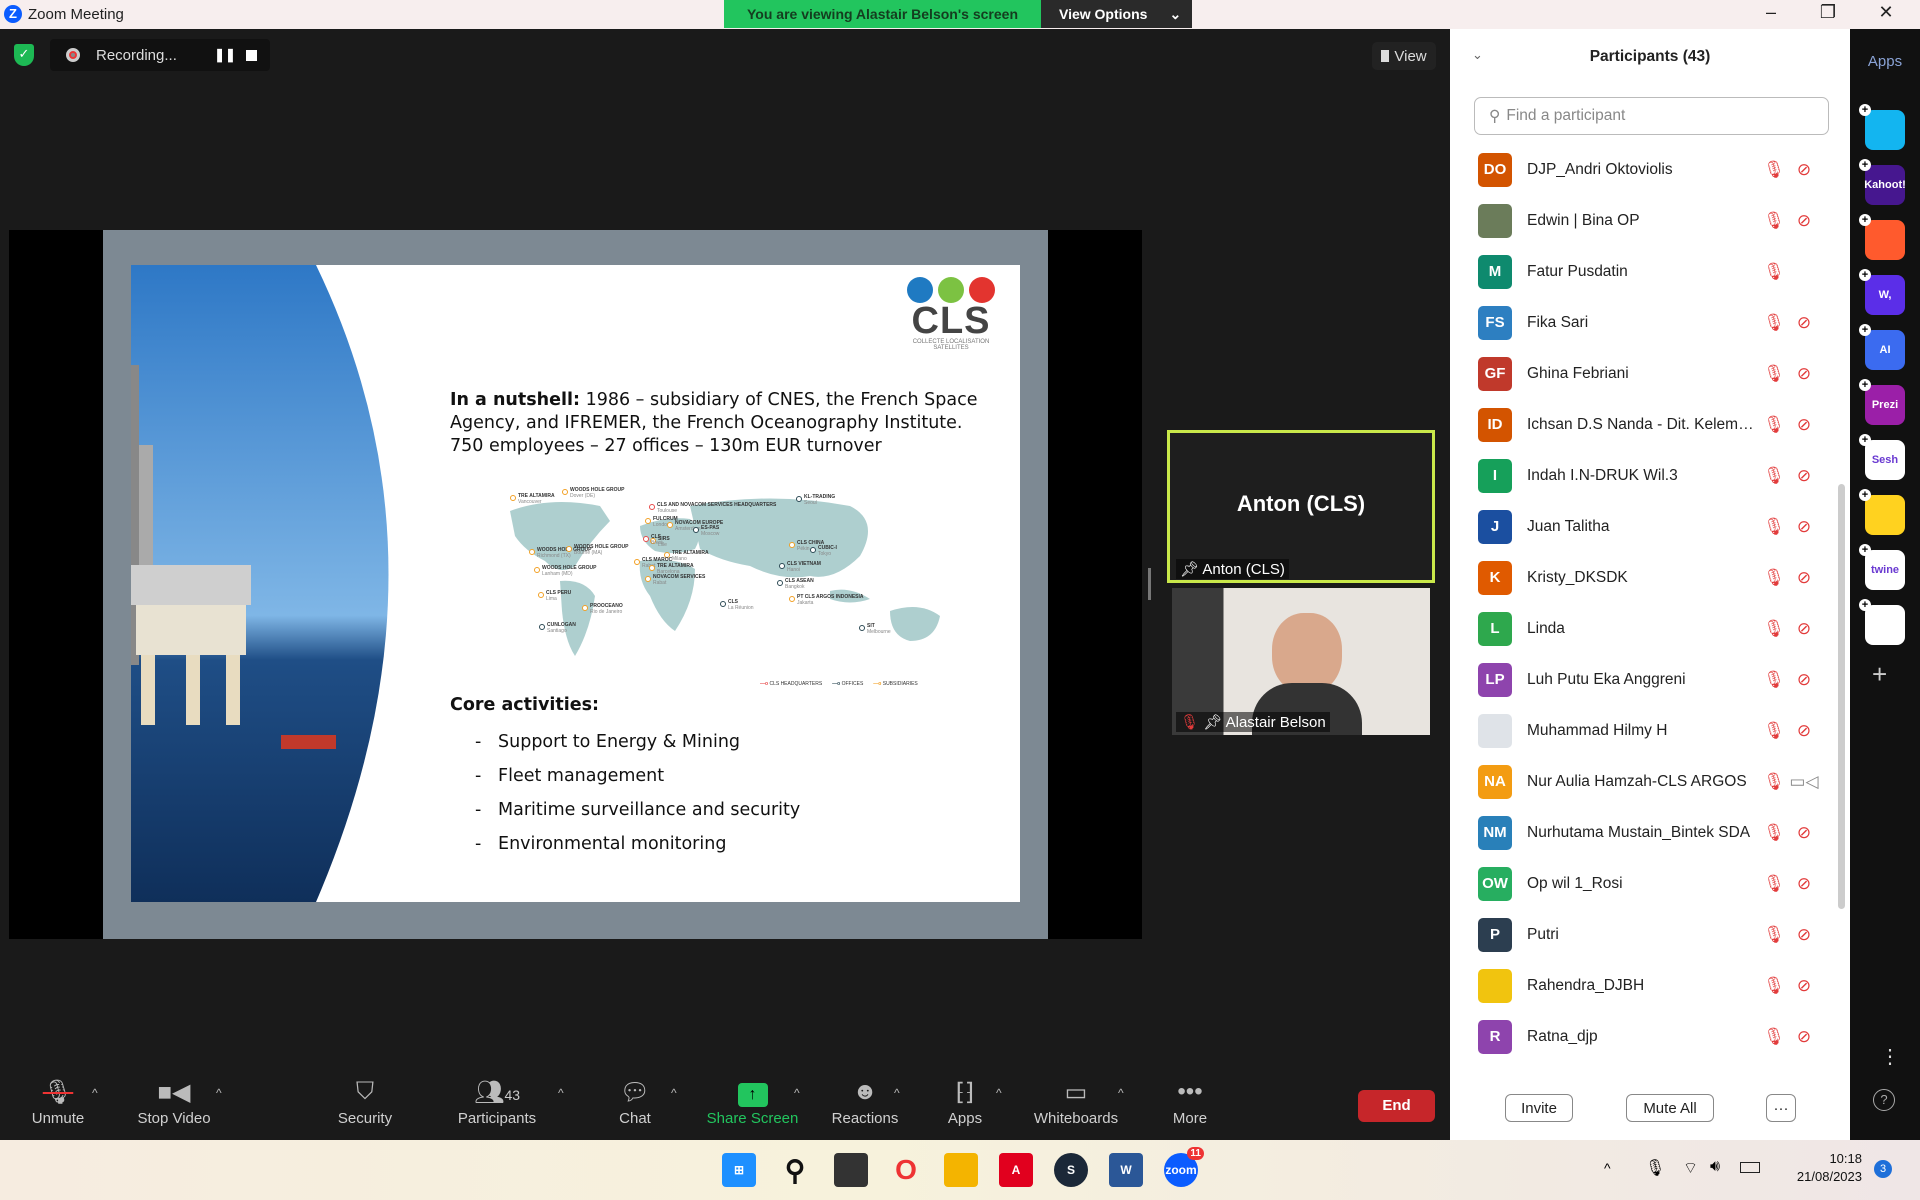  What do you see at coordinates (1116, 14) in the screenshot?
I see `view-options-button: View Options ⌄` at bounding box center [1116, 14].